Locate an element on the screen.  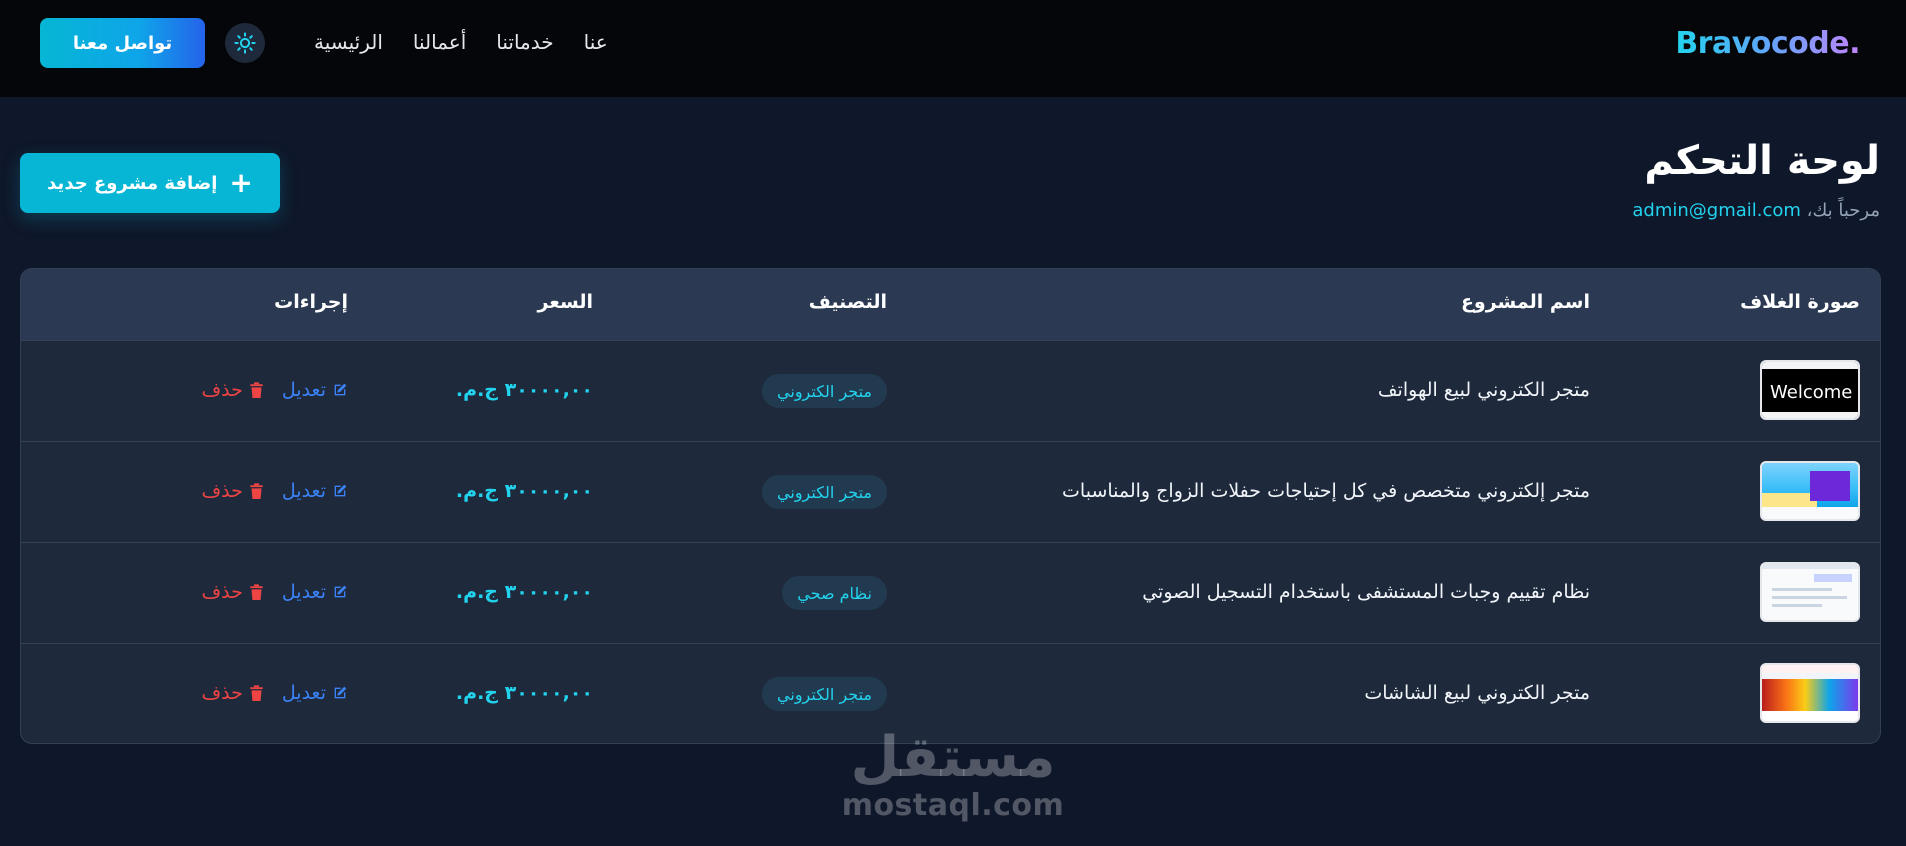
add-project-button: + إضافة مشروع جديد is located at coordinates (150, 183).